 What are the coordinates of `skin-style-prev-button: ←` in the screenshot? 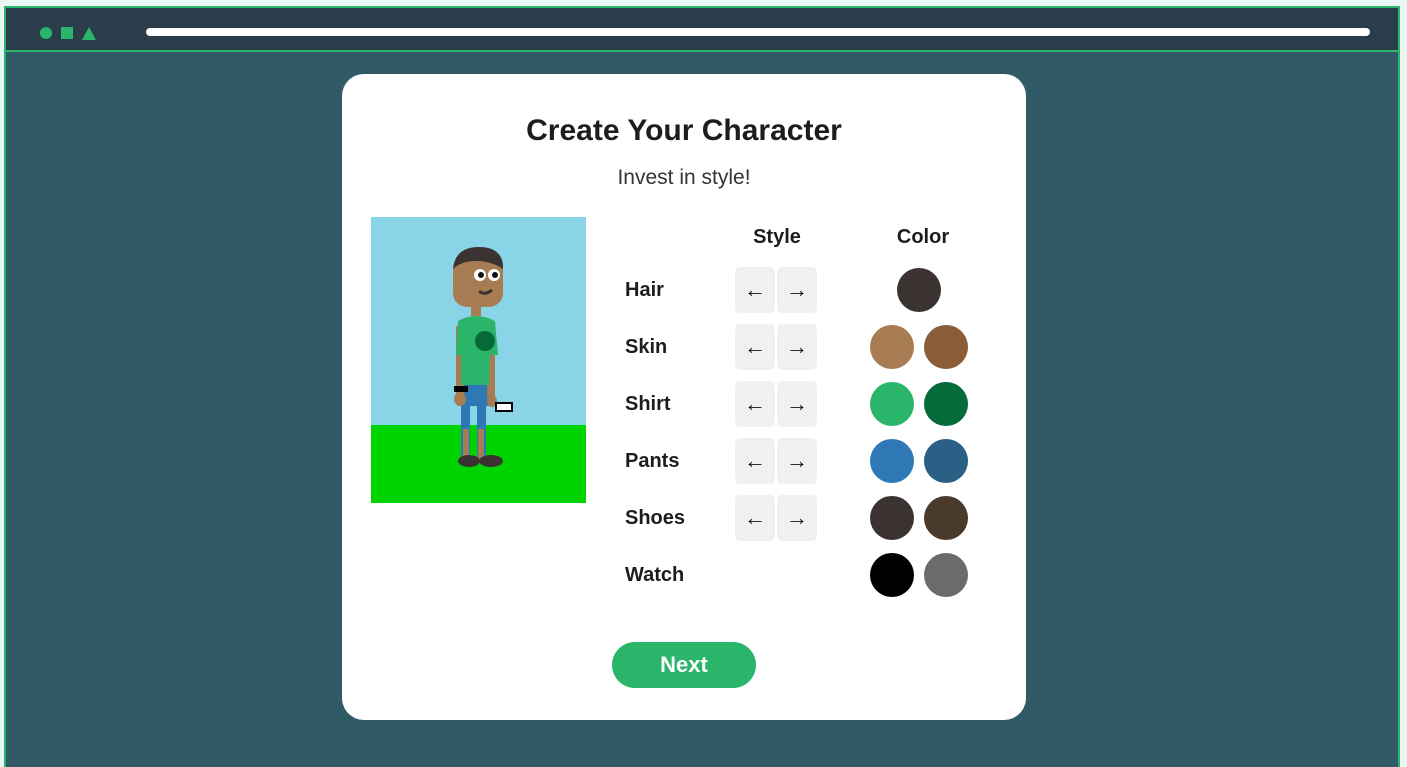 It's located at (755, 347).